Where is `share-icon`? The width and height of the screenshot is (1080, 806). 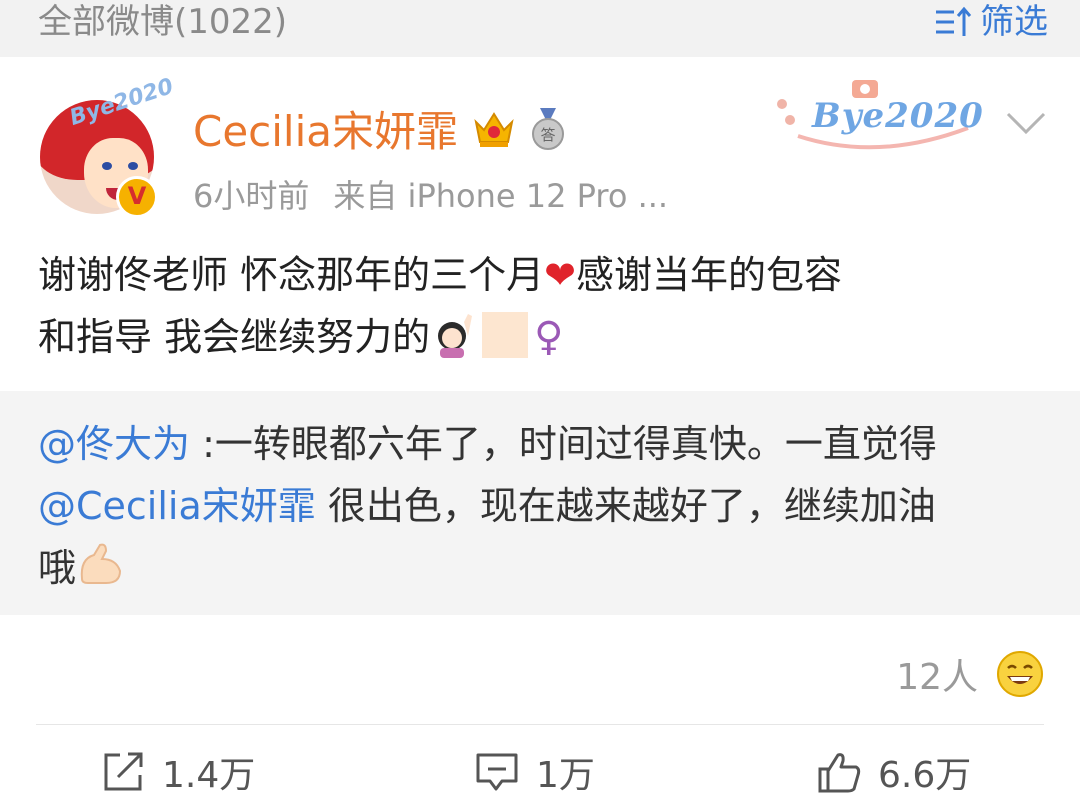 share-icon is located at coordinates (123, 771).